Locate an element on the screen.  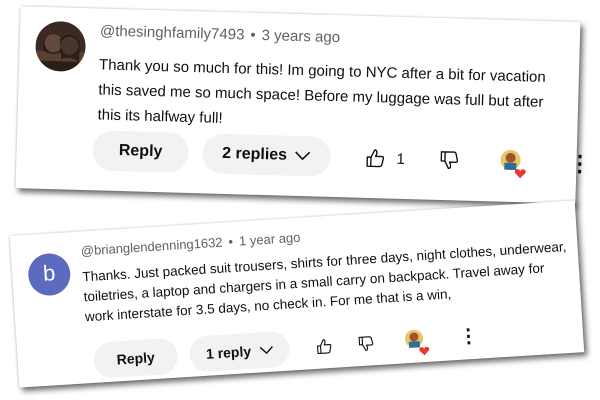
avatar-letter: b is located at coordinates (49, 273).